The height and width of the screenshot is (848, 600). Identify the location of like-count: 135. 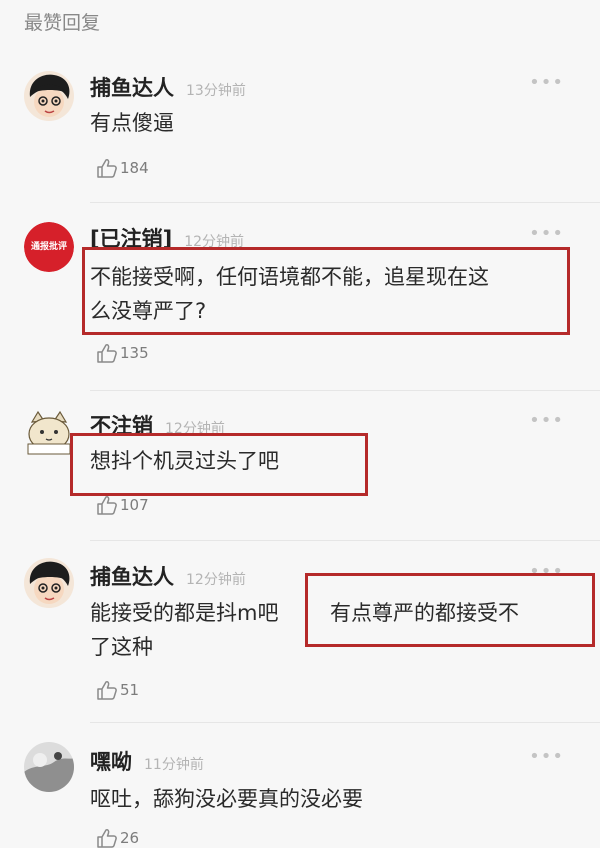
(134, 353).